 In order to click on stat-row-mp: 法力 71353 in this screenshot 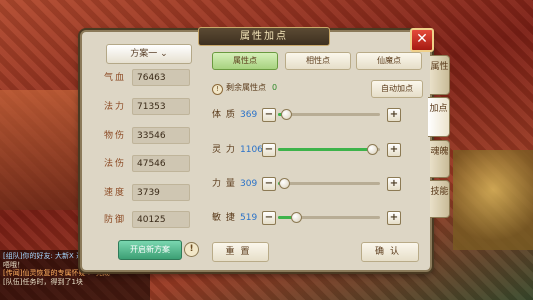, I will do `click(149, 107)`.